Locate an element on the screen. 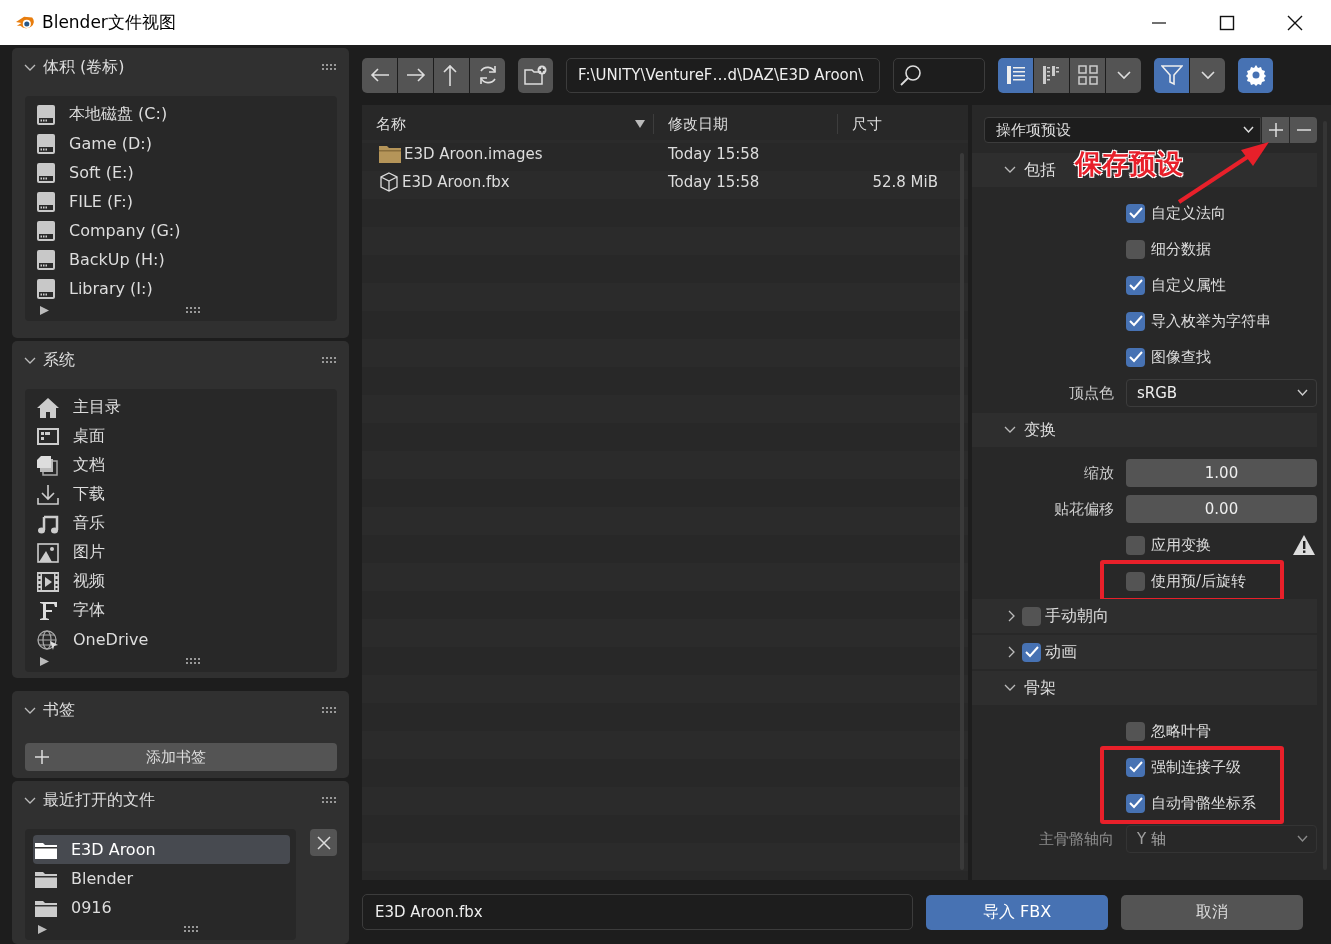  checkbox-option: 忽略叶骨 is located at coordinates (1168, 731).